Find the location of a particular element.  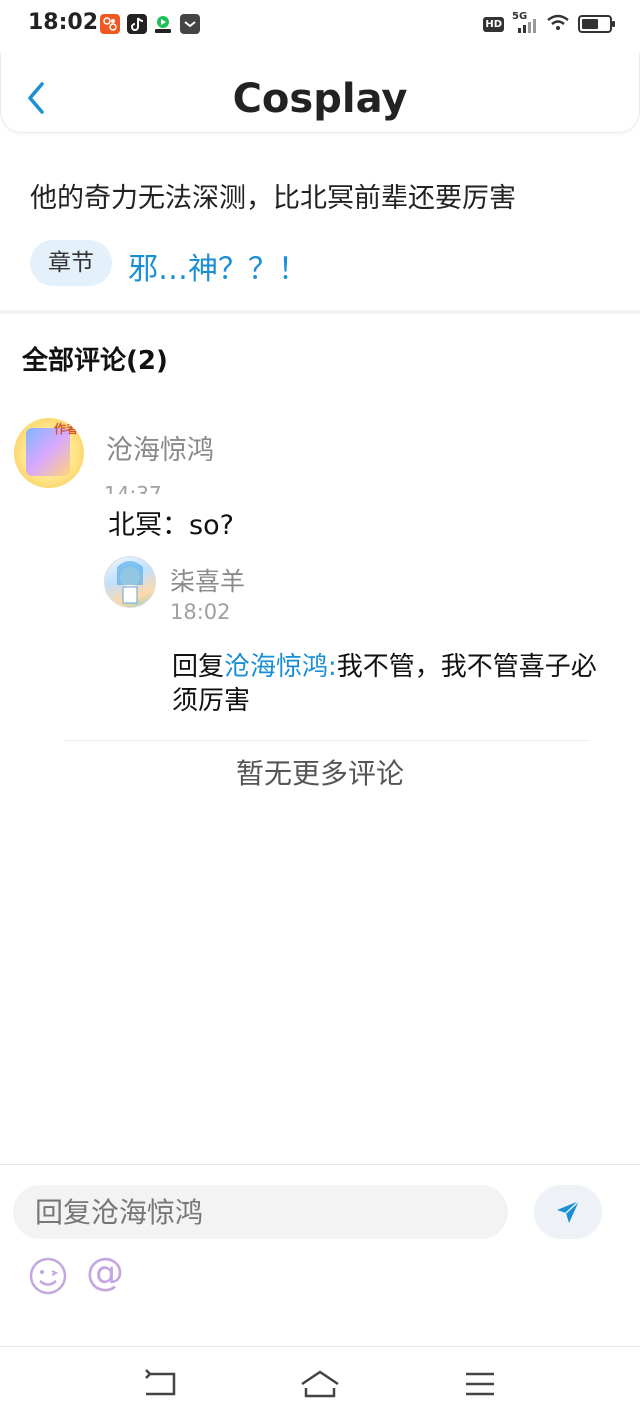

send-icon is located at coordinates (568, 1211).